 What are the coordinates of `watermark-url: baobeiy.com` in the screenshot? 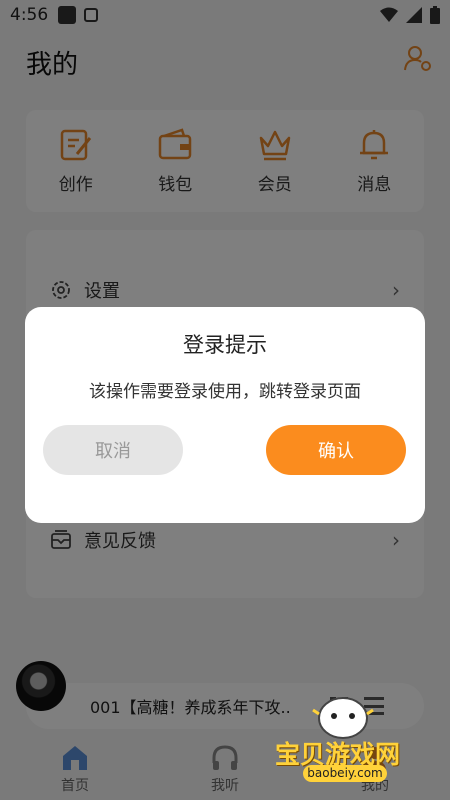 It's located at (345, 773).